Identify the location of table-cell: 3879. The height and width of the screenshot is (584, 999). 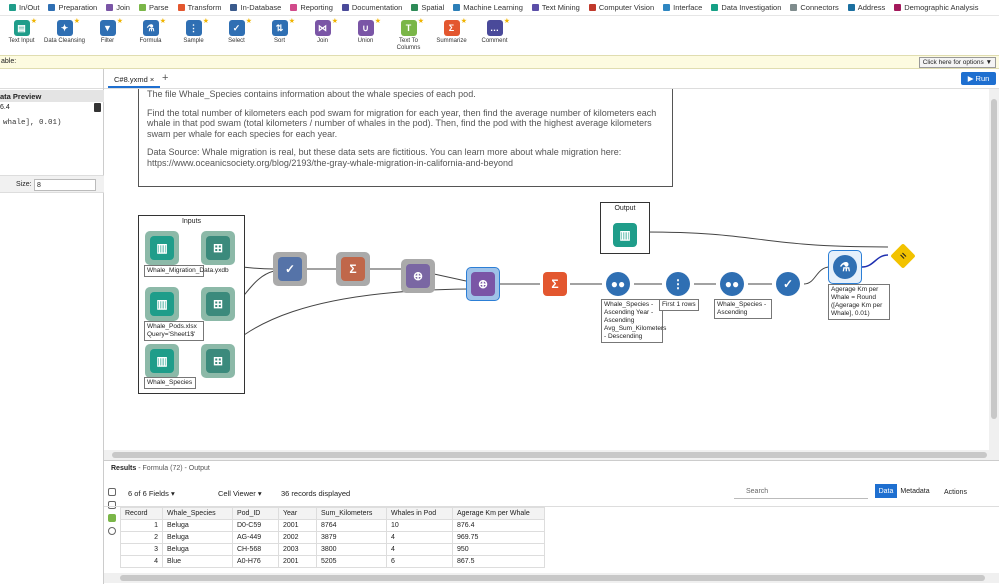
(351, 537).